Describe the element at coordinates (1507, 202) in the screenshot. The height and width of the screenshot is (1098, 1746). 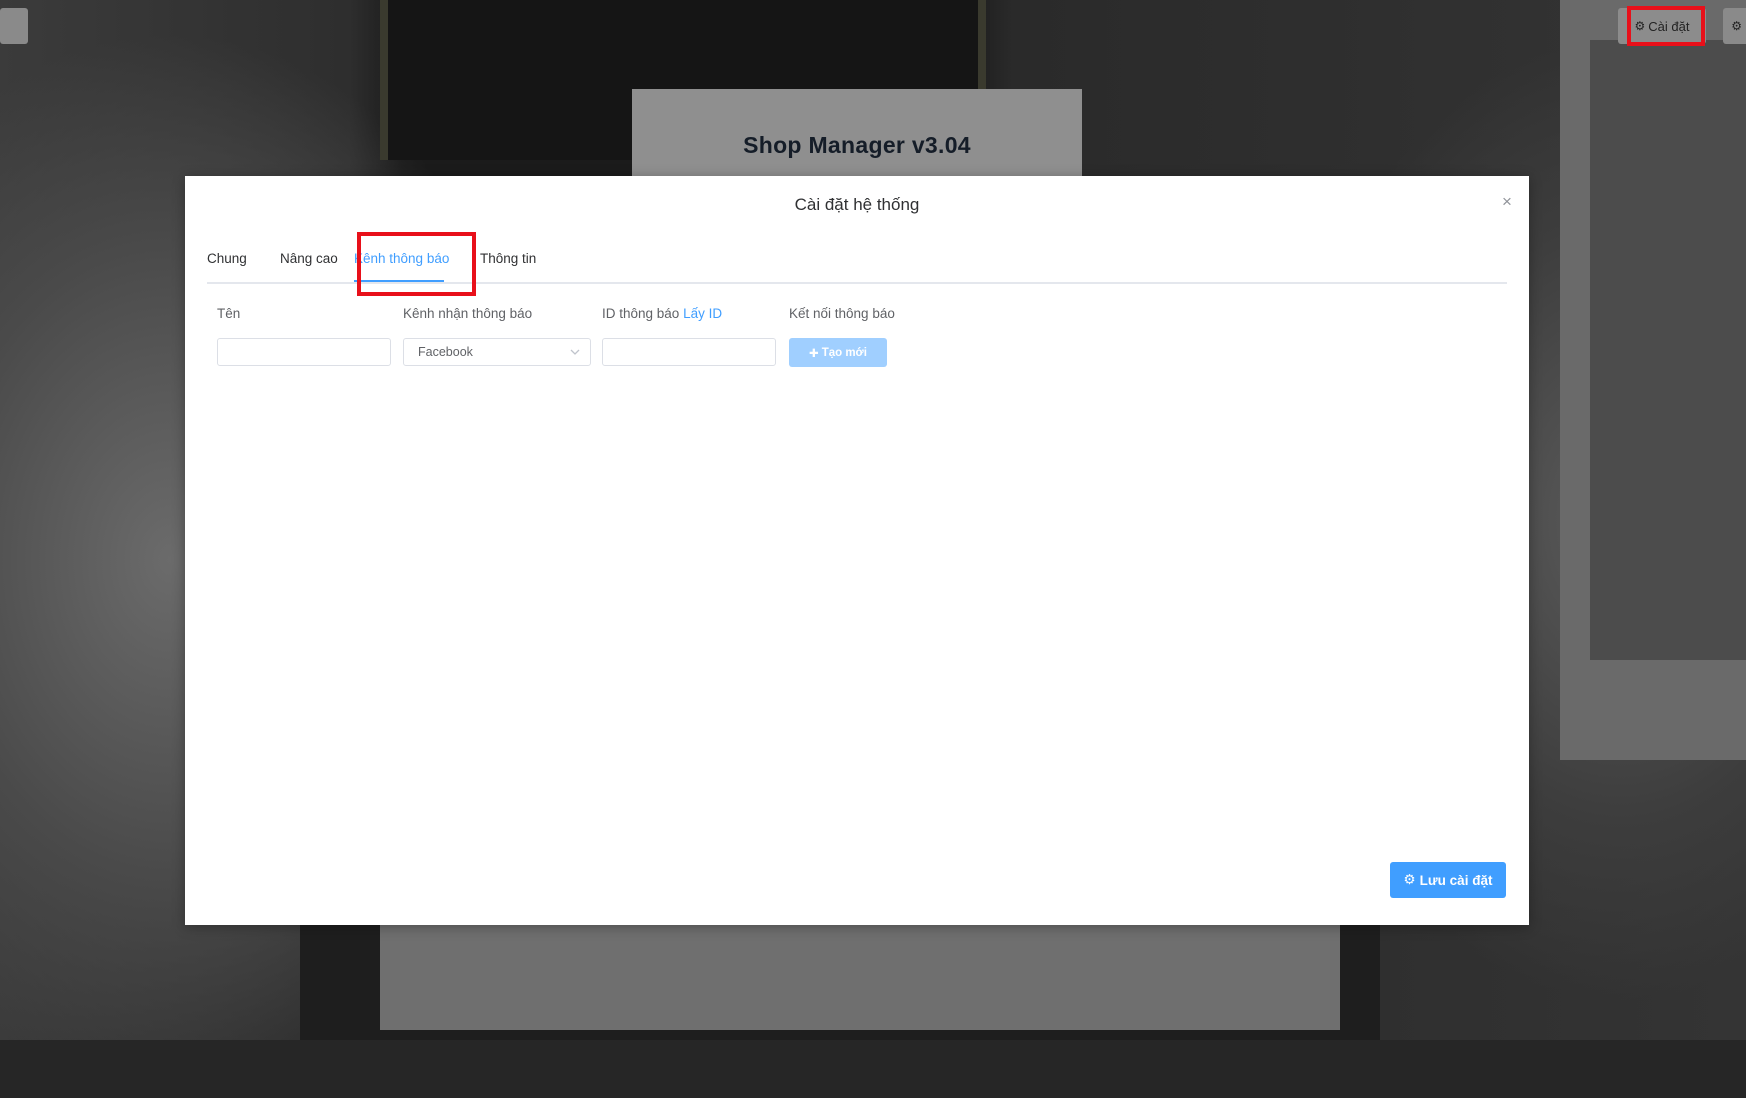
I see `close-icon: ×` at that location.